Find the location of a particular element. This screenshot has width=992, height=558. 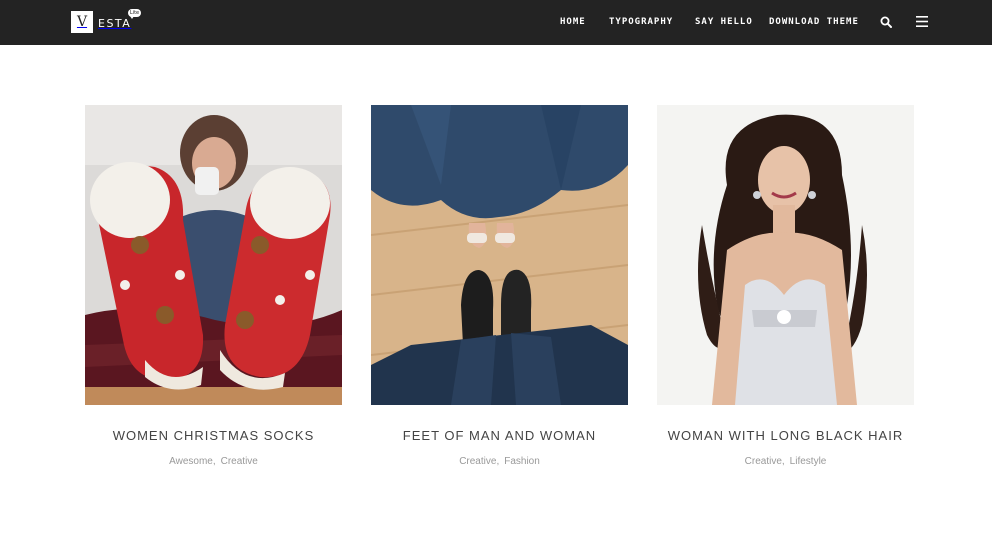

tag-link: Lifestyle is located at coordinates (808, 461).